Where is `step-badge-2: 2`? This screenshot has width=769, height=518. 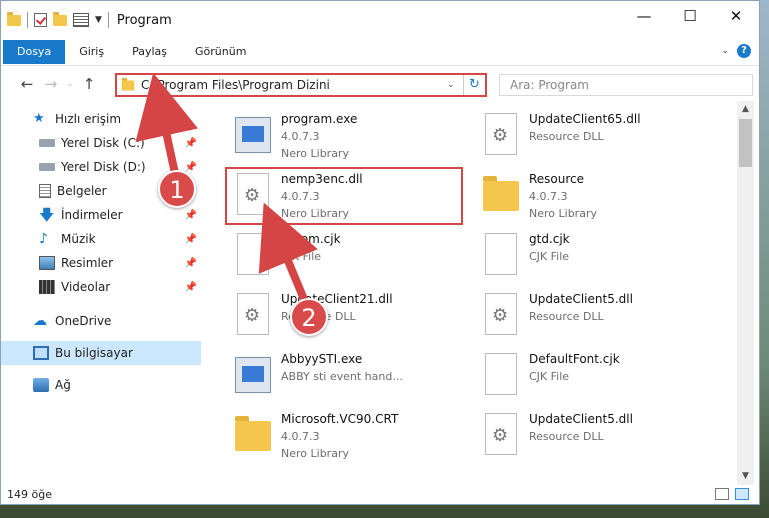
step-badge-2: 2 is located at coordinates (309, 317).